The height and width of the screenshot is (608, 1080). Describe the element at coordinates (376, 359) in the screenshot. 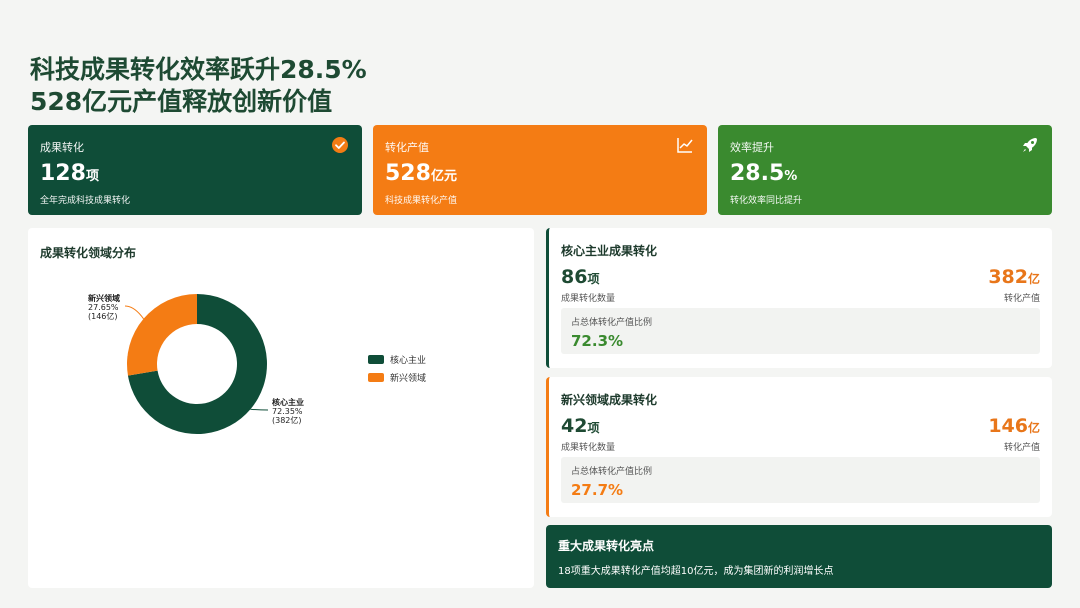

I see `legend-swatch-core` at that location.